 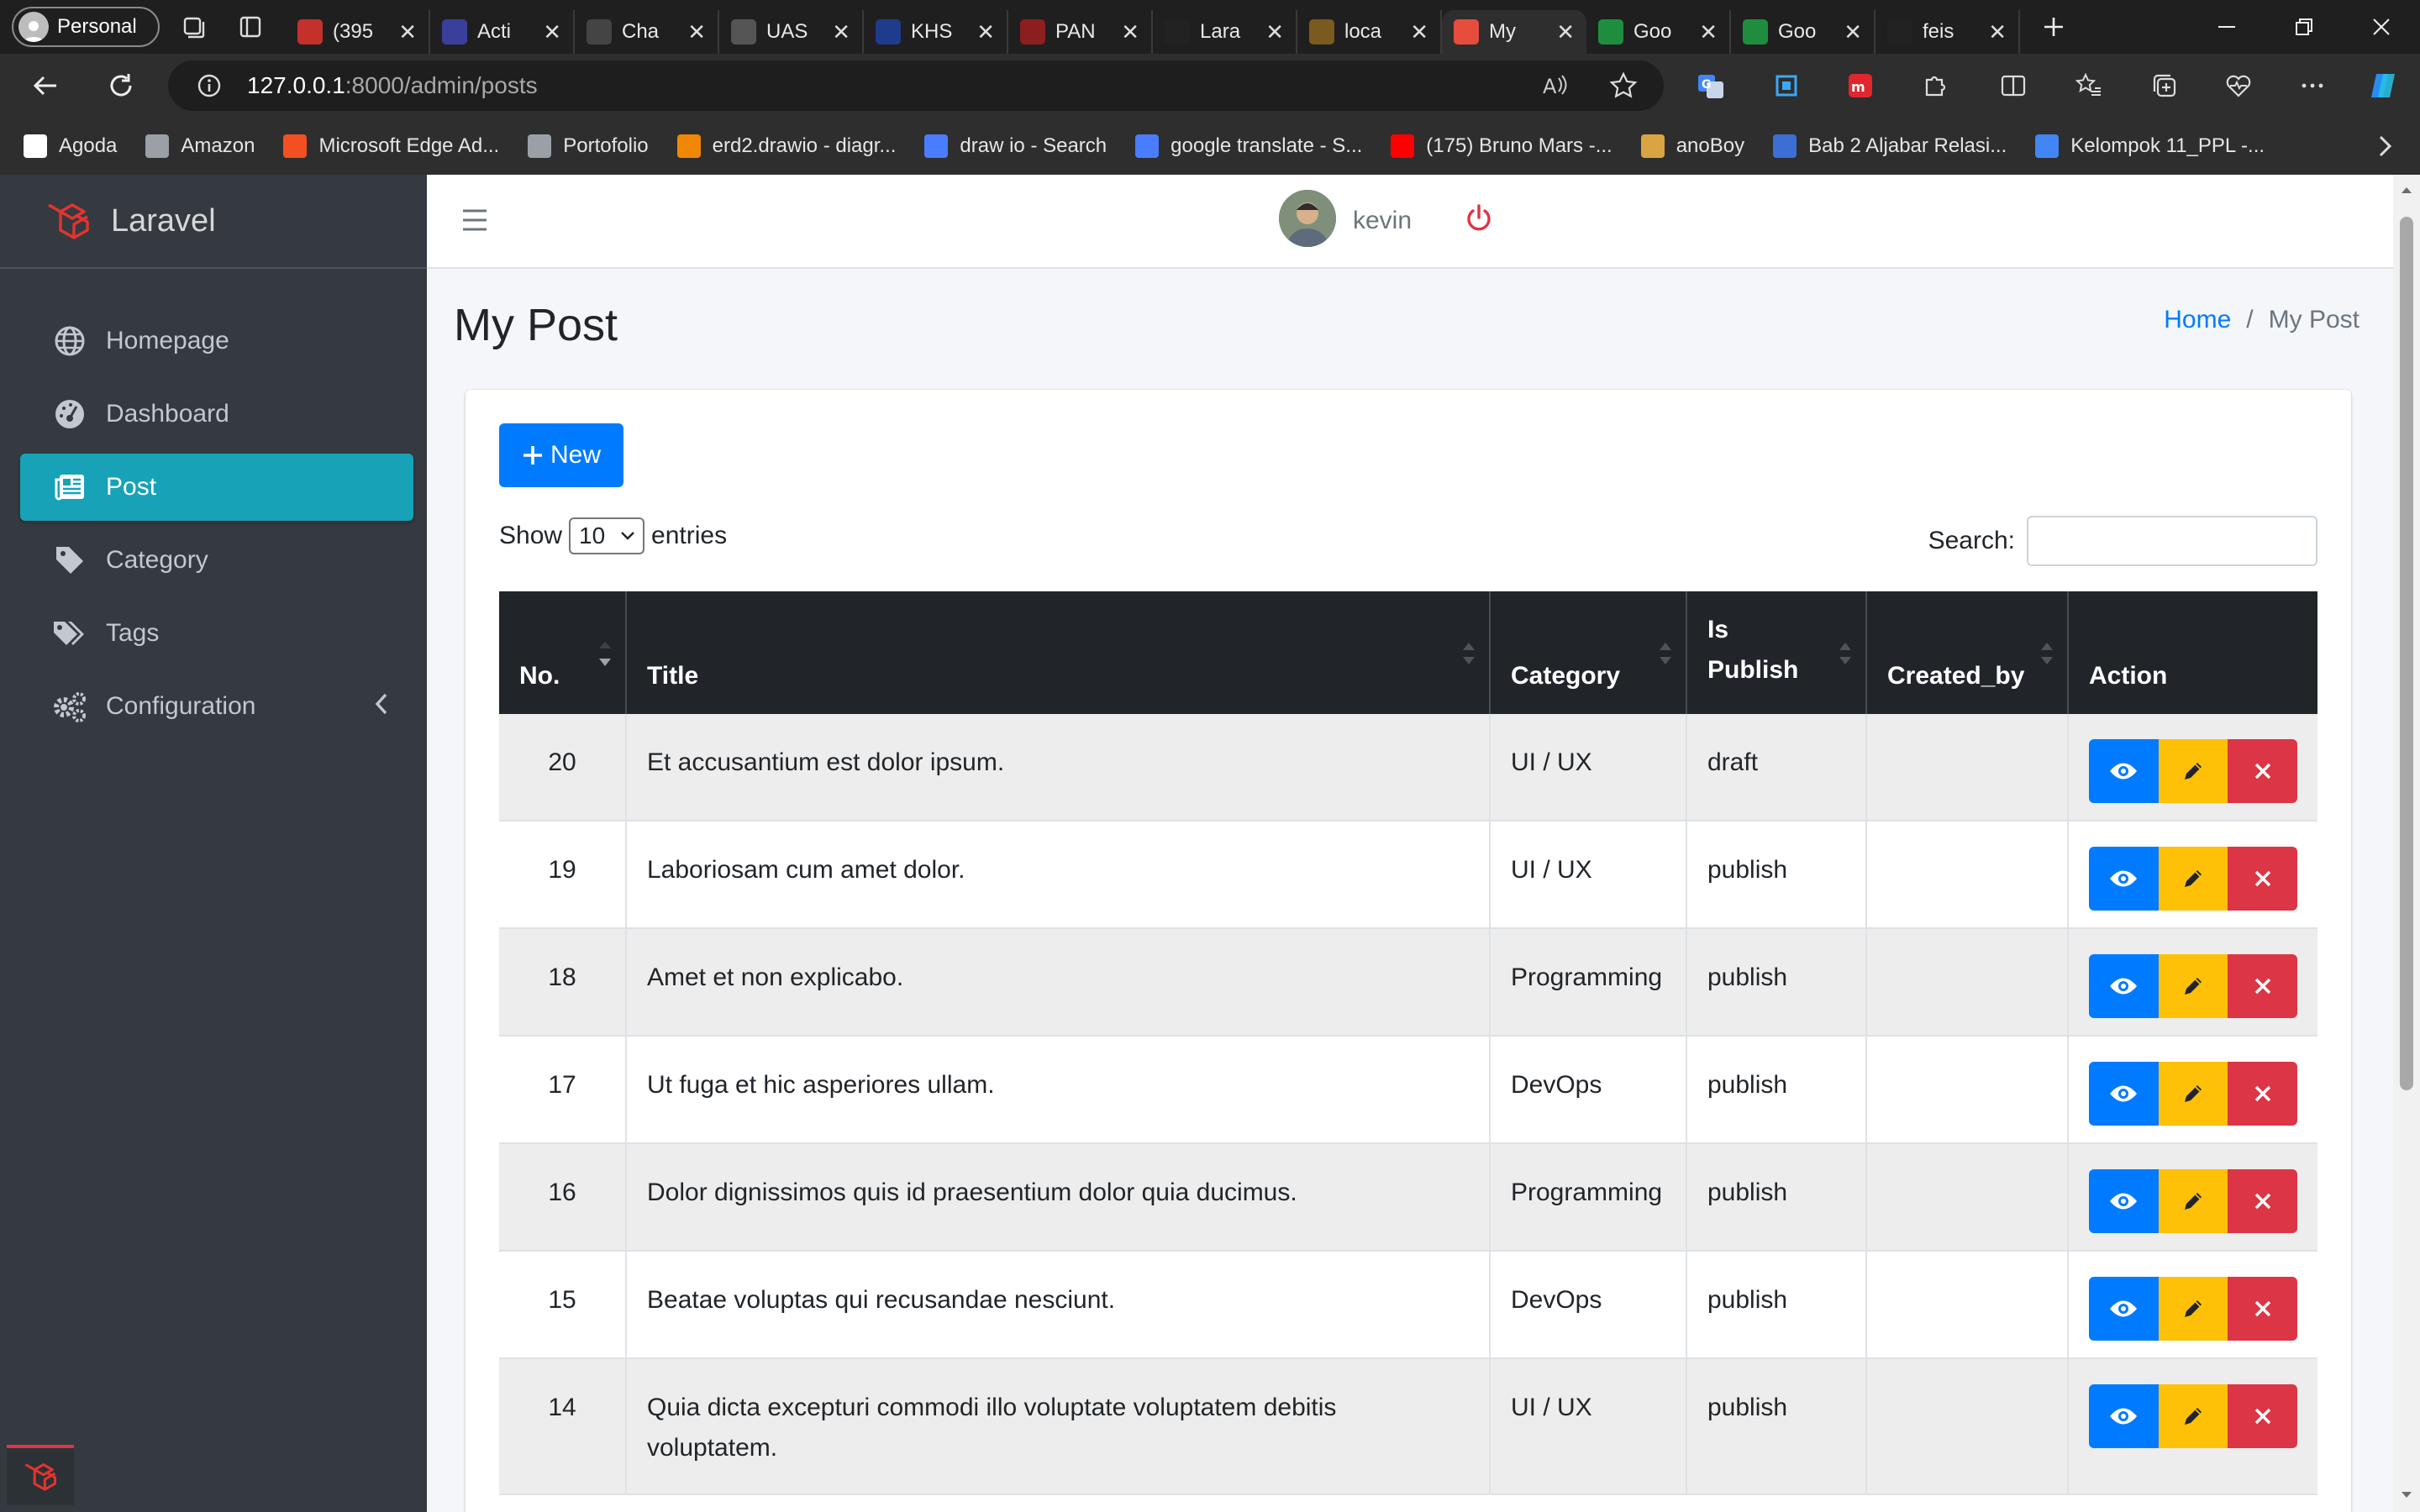 What do you see at coordinates (2197, 320) in the screenshot?
I see `breadcrumb-home-link: Home` at bounding box center [2197, 320].